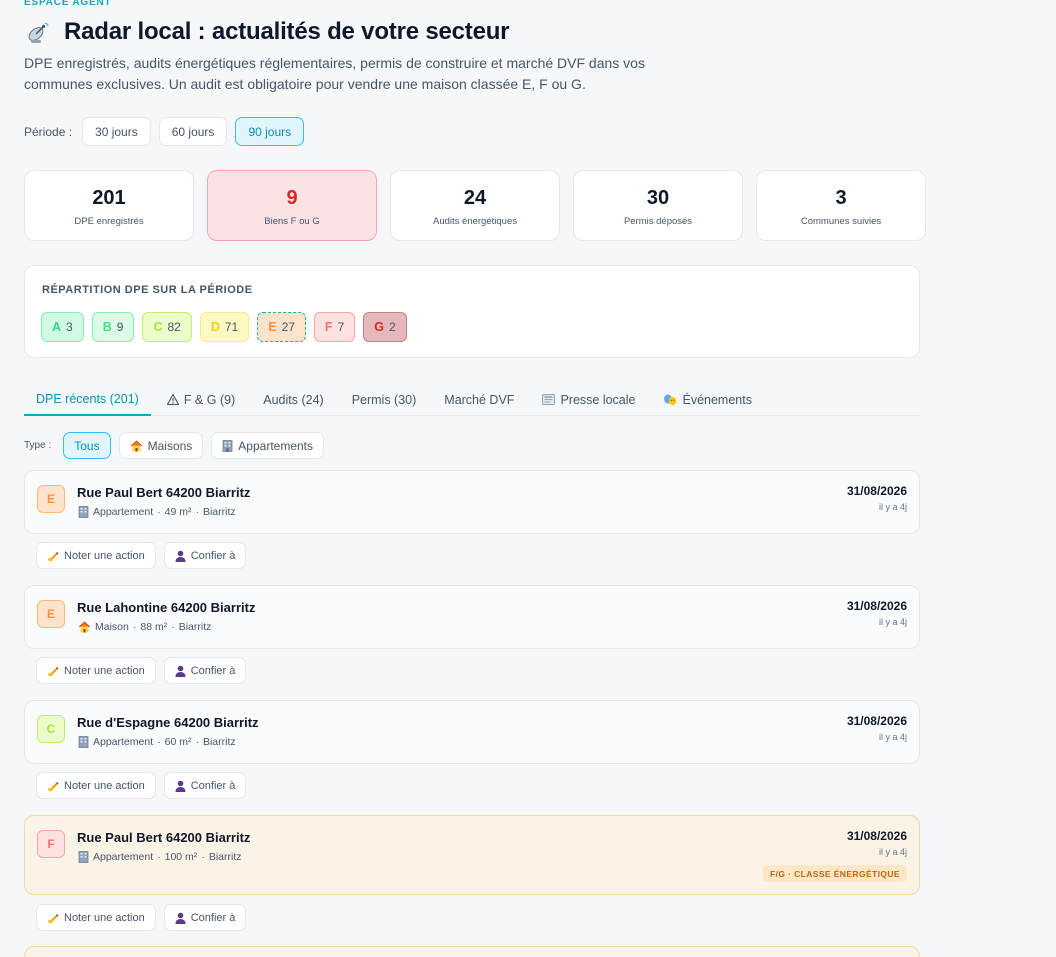 Image resolution: width=1056 pixels, height=957 pixels. Describe the element at coordinates (379, 327) in the screenshot. I see `dpe-chip-letter: G` at that location.